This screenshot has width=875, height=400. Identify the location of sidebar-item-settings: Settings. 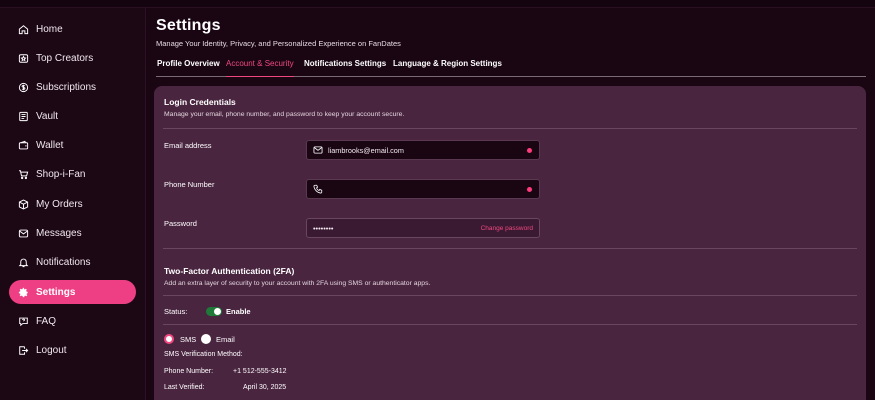
(72, 292).